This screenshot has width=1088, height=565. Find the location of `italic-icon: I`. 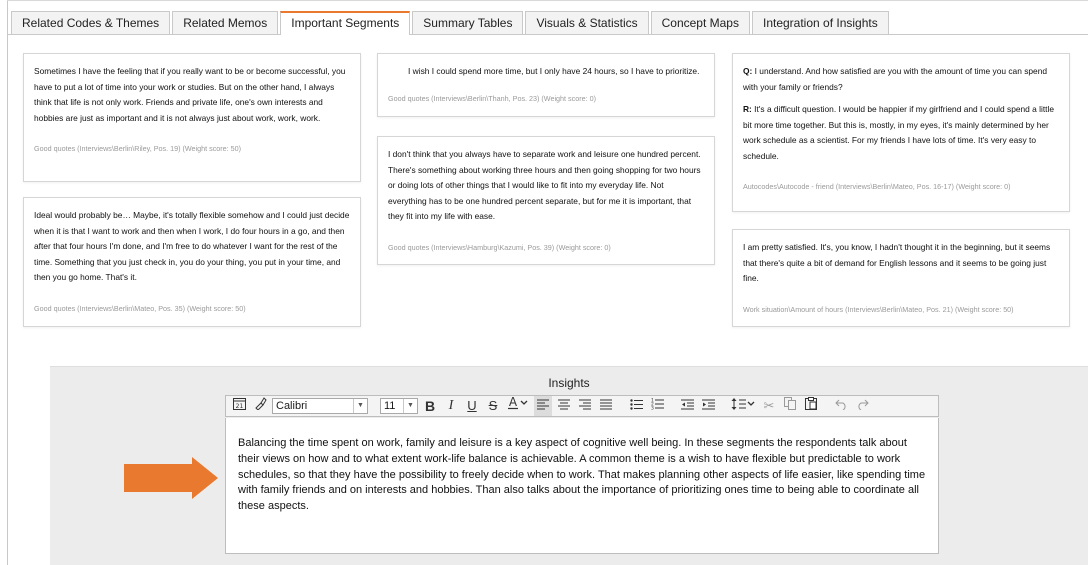

italic-icon: I is located at coordinates (451, 406).